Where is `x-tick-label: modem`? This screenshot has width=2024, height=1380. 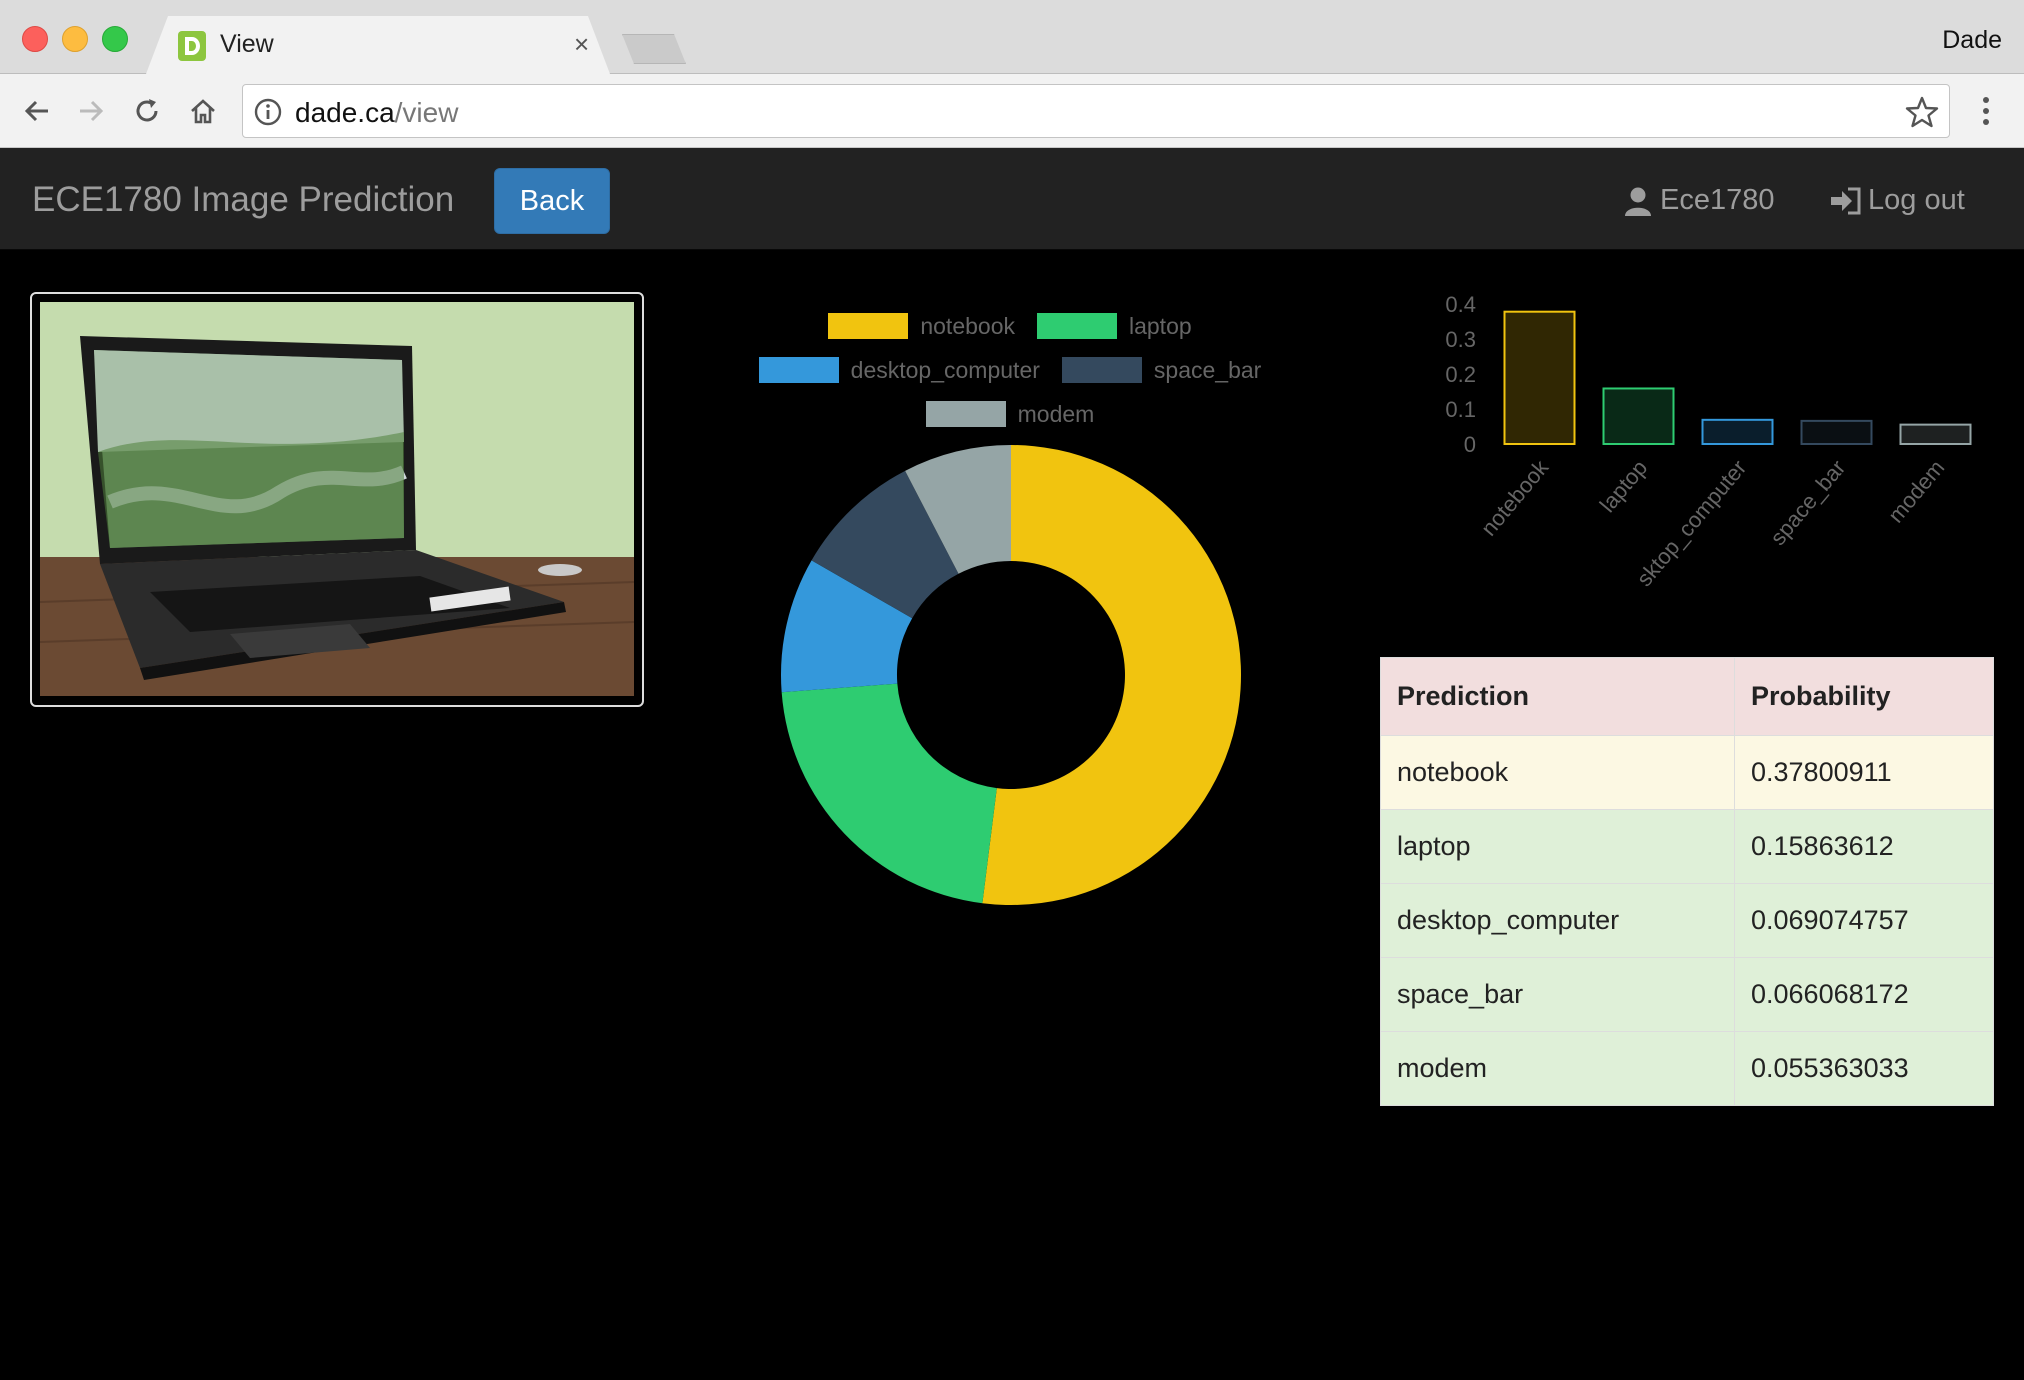
x-tick-label: modem is located at coordinates (1916, 491).